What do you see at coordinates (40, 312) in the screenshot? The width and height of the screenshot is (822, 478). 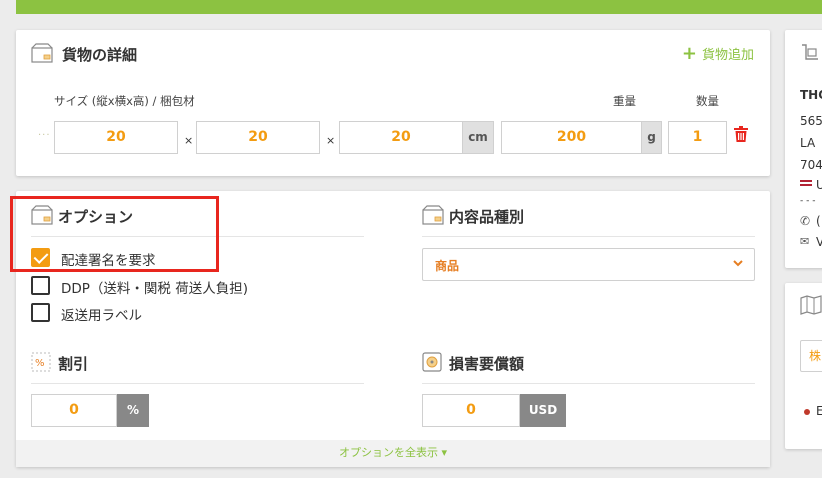 I see `return-label-checkbox` at bounding box center [40, 312].